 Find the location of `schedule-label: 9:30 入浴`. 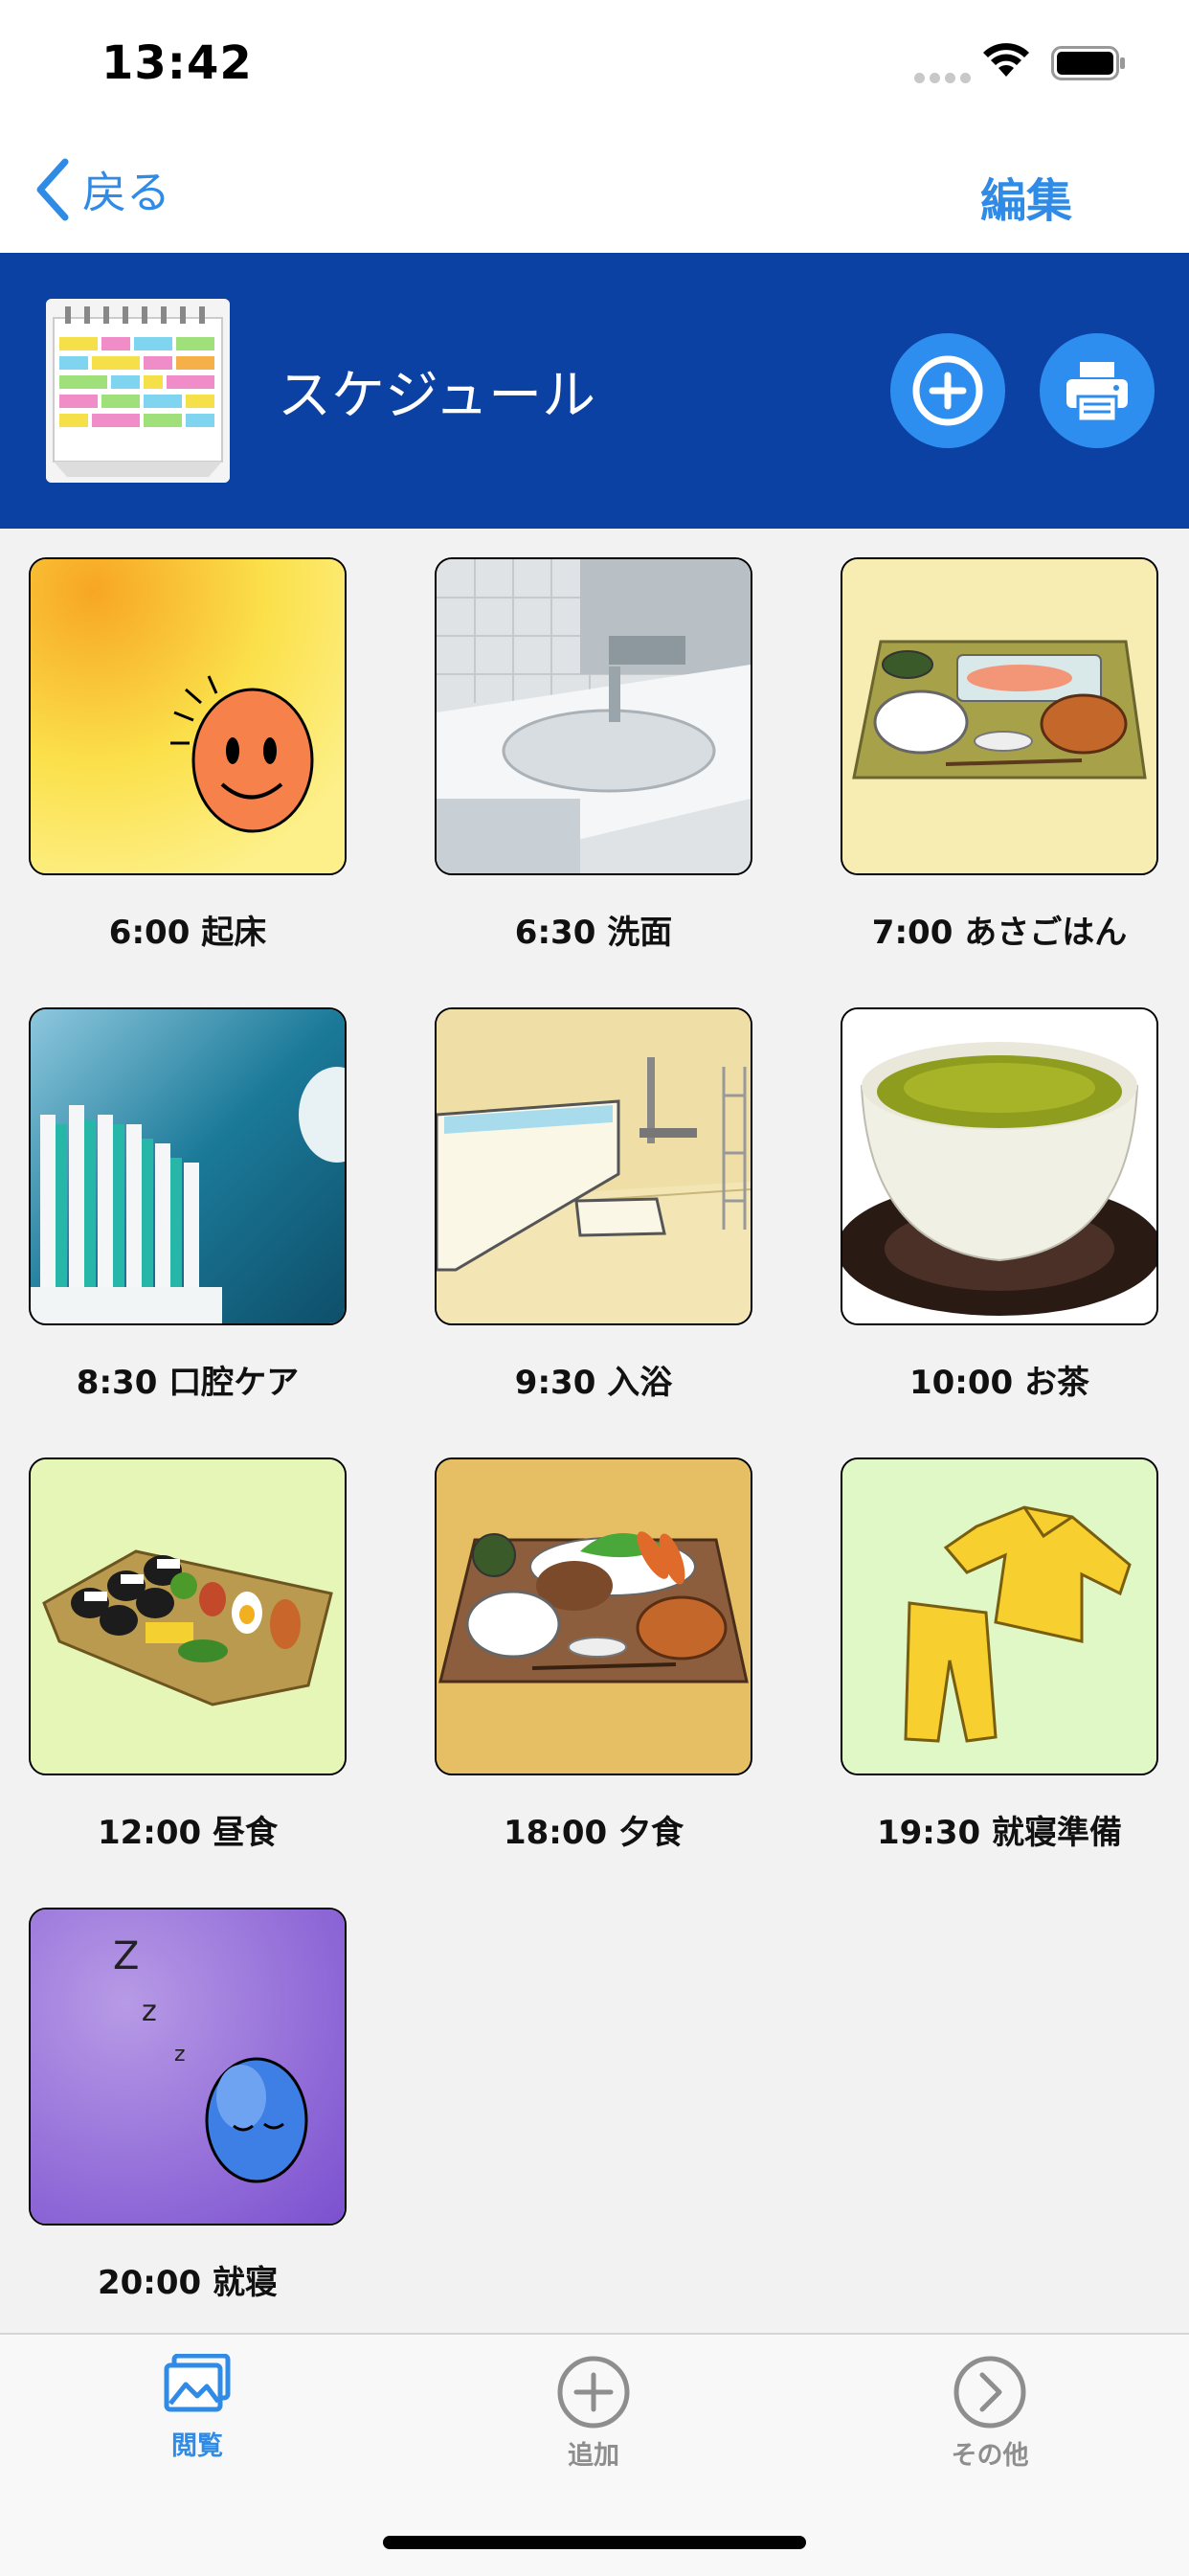

schedule-label: 9:30 入浴 is located at coordinates (593, 1383).